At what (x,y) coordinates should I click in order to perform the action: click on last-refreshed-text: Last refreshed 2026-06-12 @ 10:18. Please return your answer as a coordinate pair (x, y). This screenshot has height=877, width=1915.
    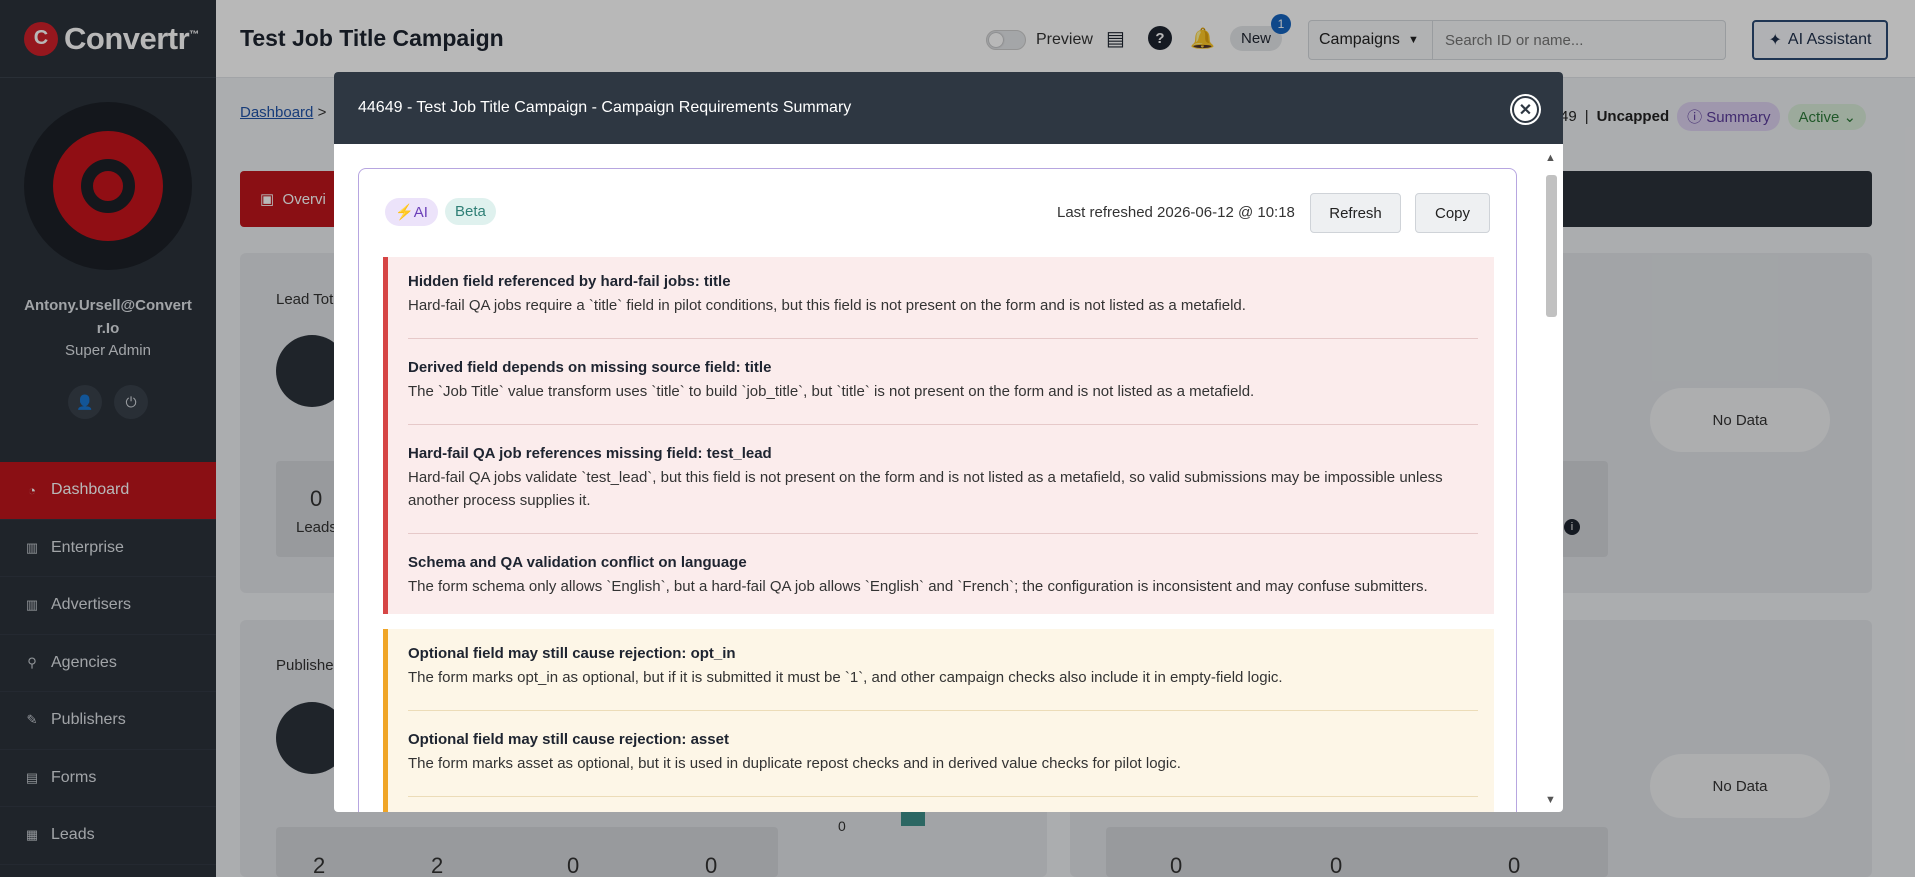
    Looking at the image, I should click on (1176, 212).